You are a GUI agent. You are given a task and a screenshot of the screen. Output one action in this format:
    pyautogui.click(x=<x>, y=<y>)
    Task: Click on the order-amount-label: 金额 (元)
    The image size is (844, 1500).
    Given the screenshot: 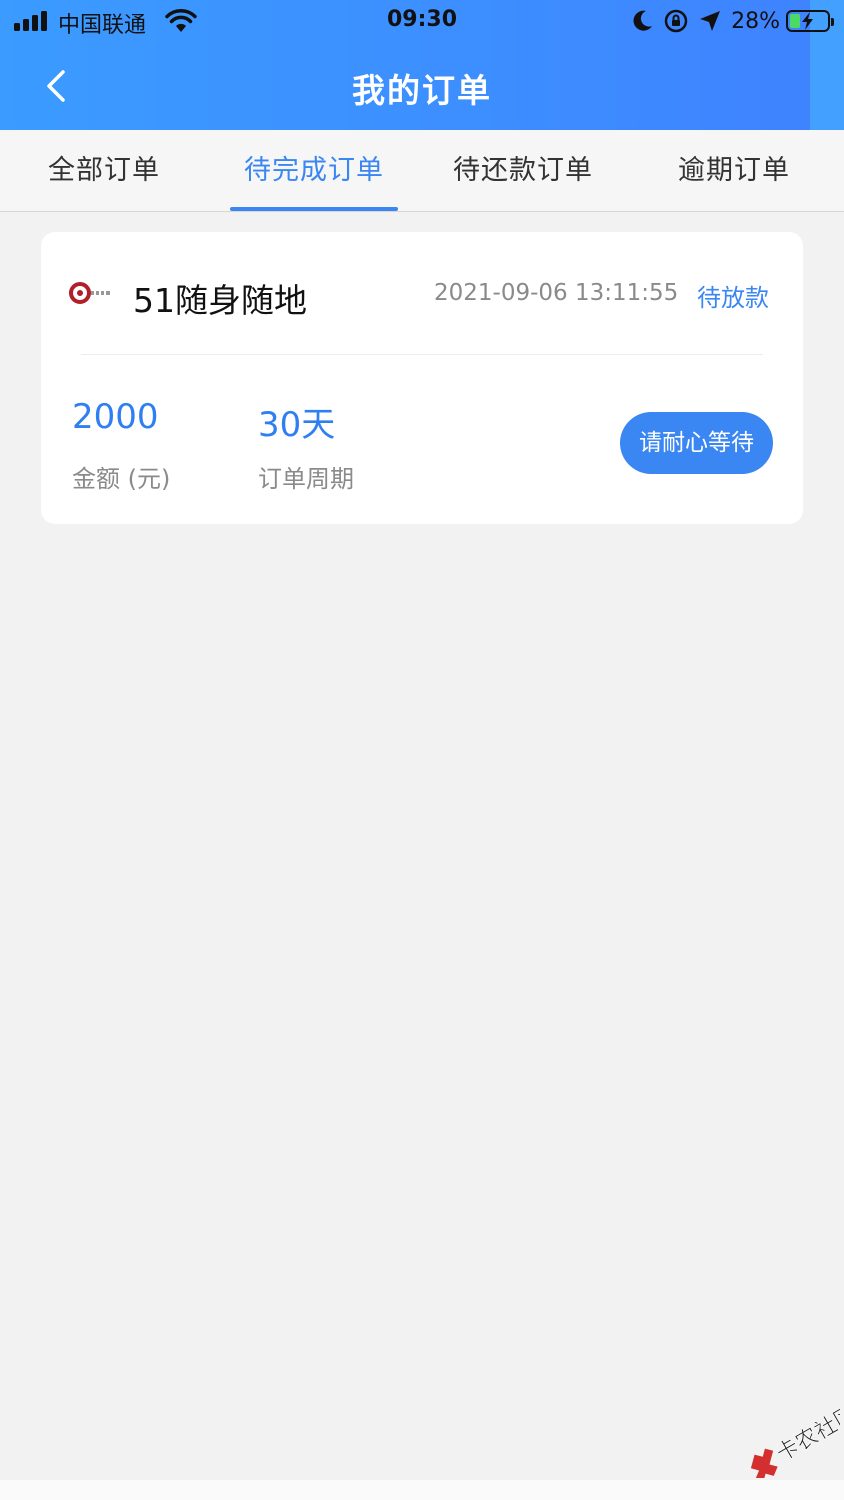 What is the action you would take?
    pyautogui.click(x=121, y=479)
    